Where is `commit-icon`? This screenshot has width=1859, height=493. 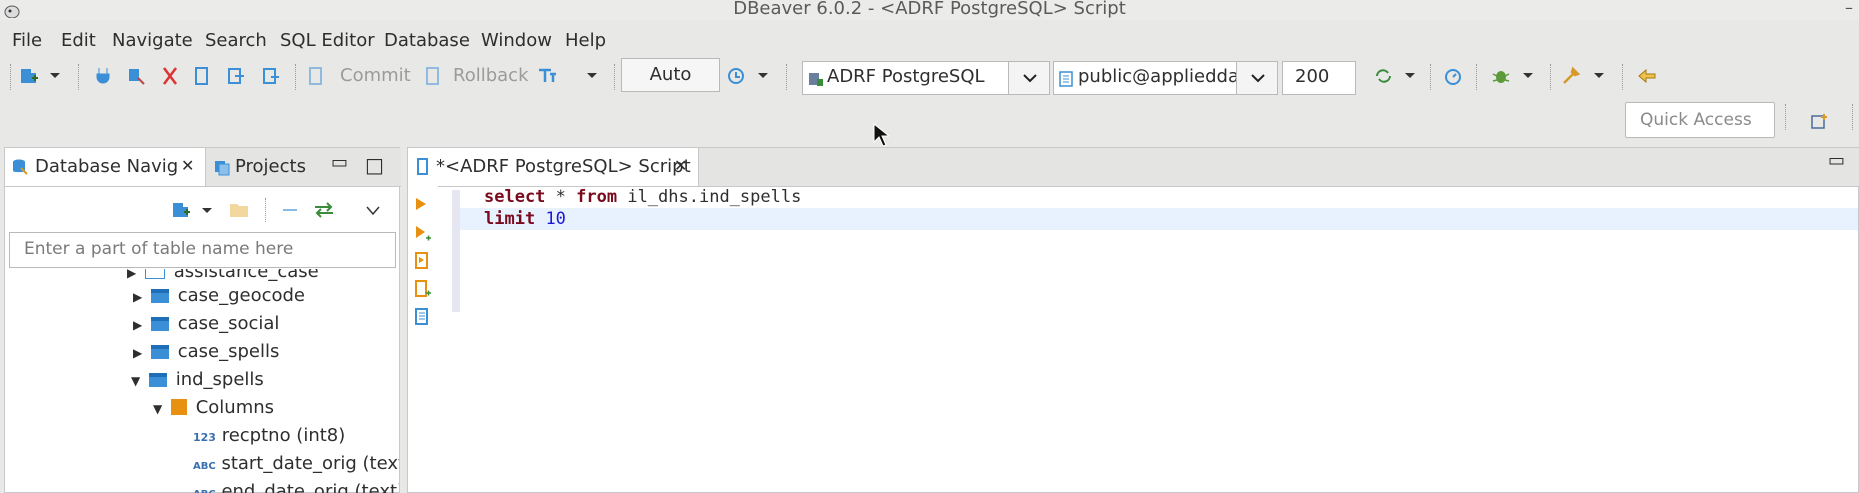 commit-icon is located at coordinates (316, 75).